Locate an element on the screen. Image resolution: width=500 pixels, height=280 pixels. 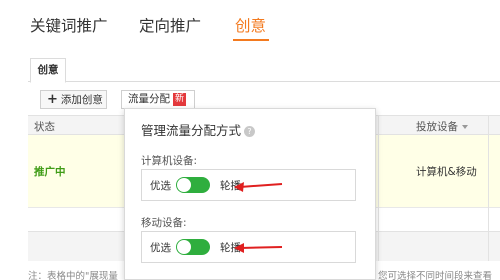
computer-device-box: 优选 轮播 is located at coordinates (248, 185).